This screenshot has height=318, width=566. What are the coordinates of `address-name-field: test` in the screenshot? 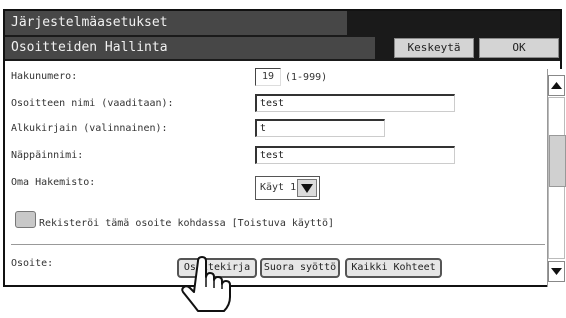 It's located at (355, 103).